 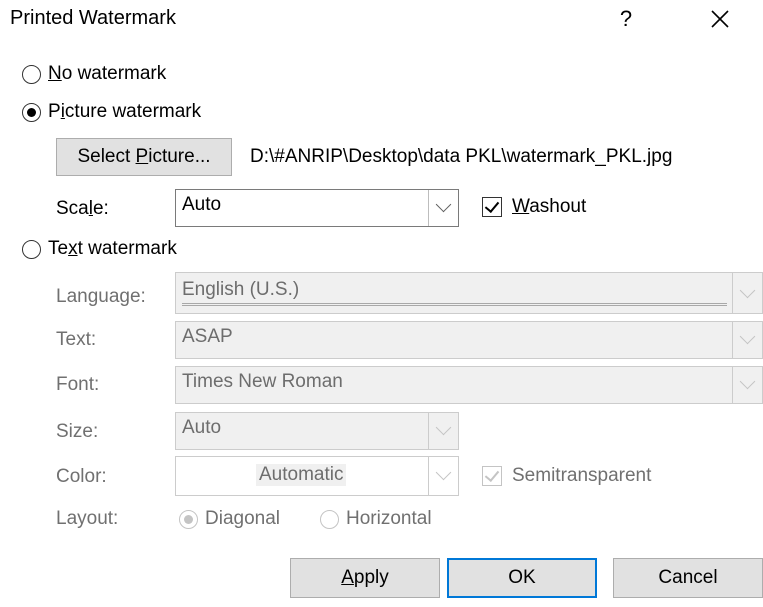 I want to click on semitransparent-checkbox, so click(x=492, y=476).